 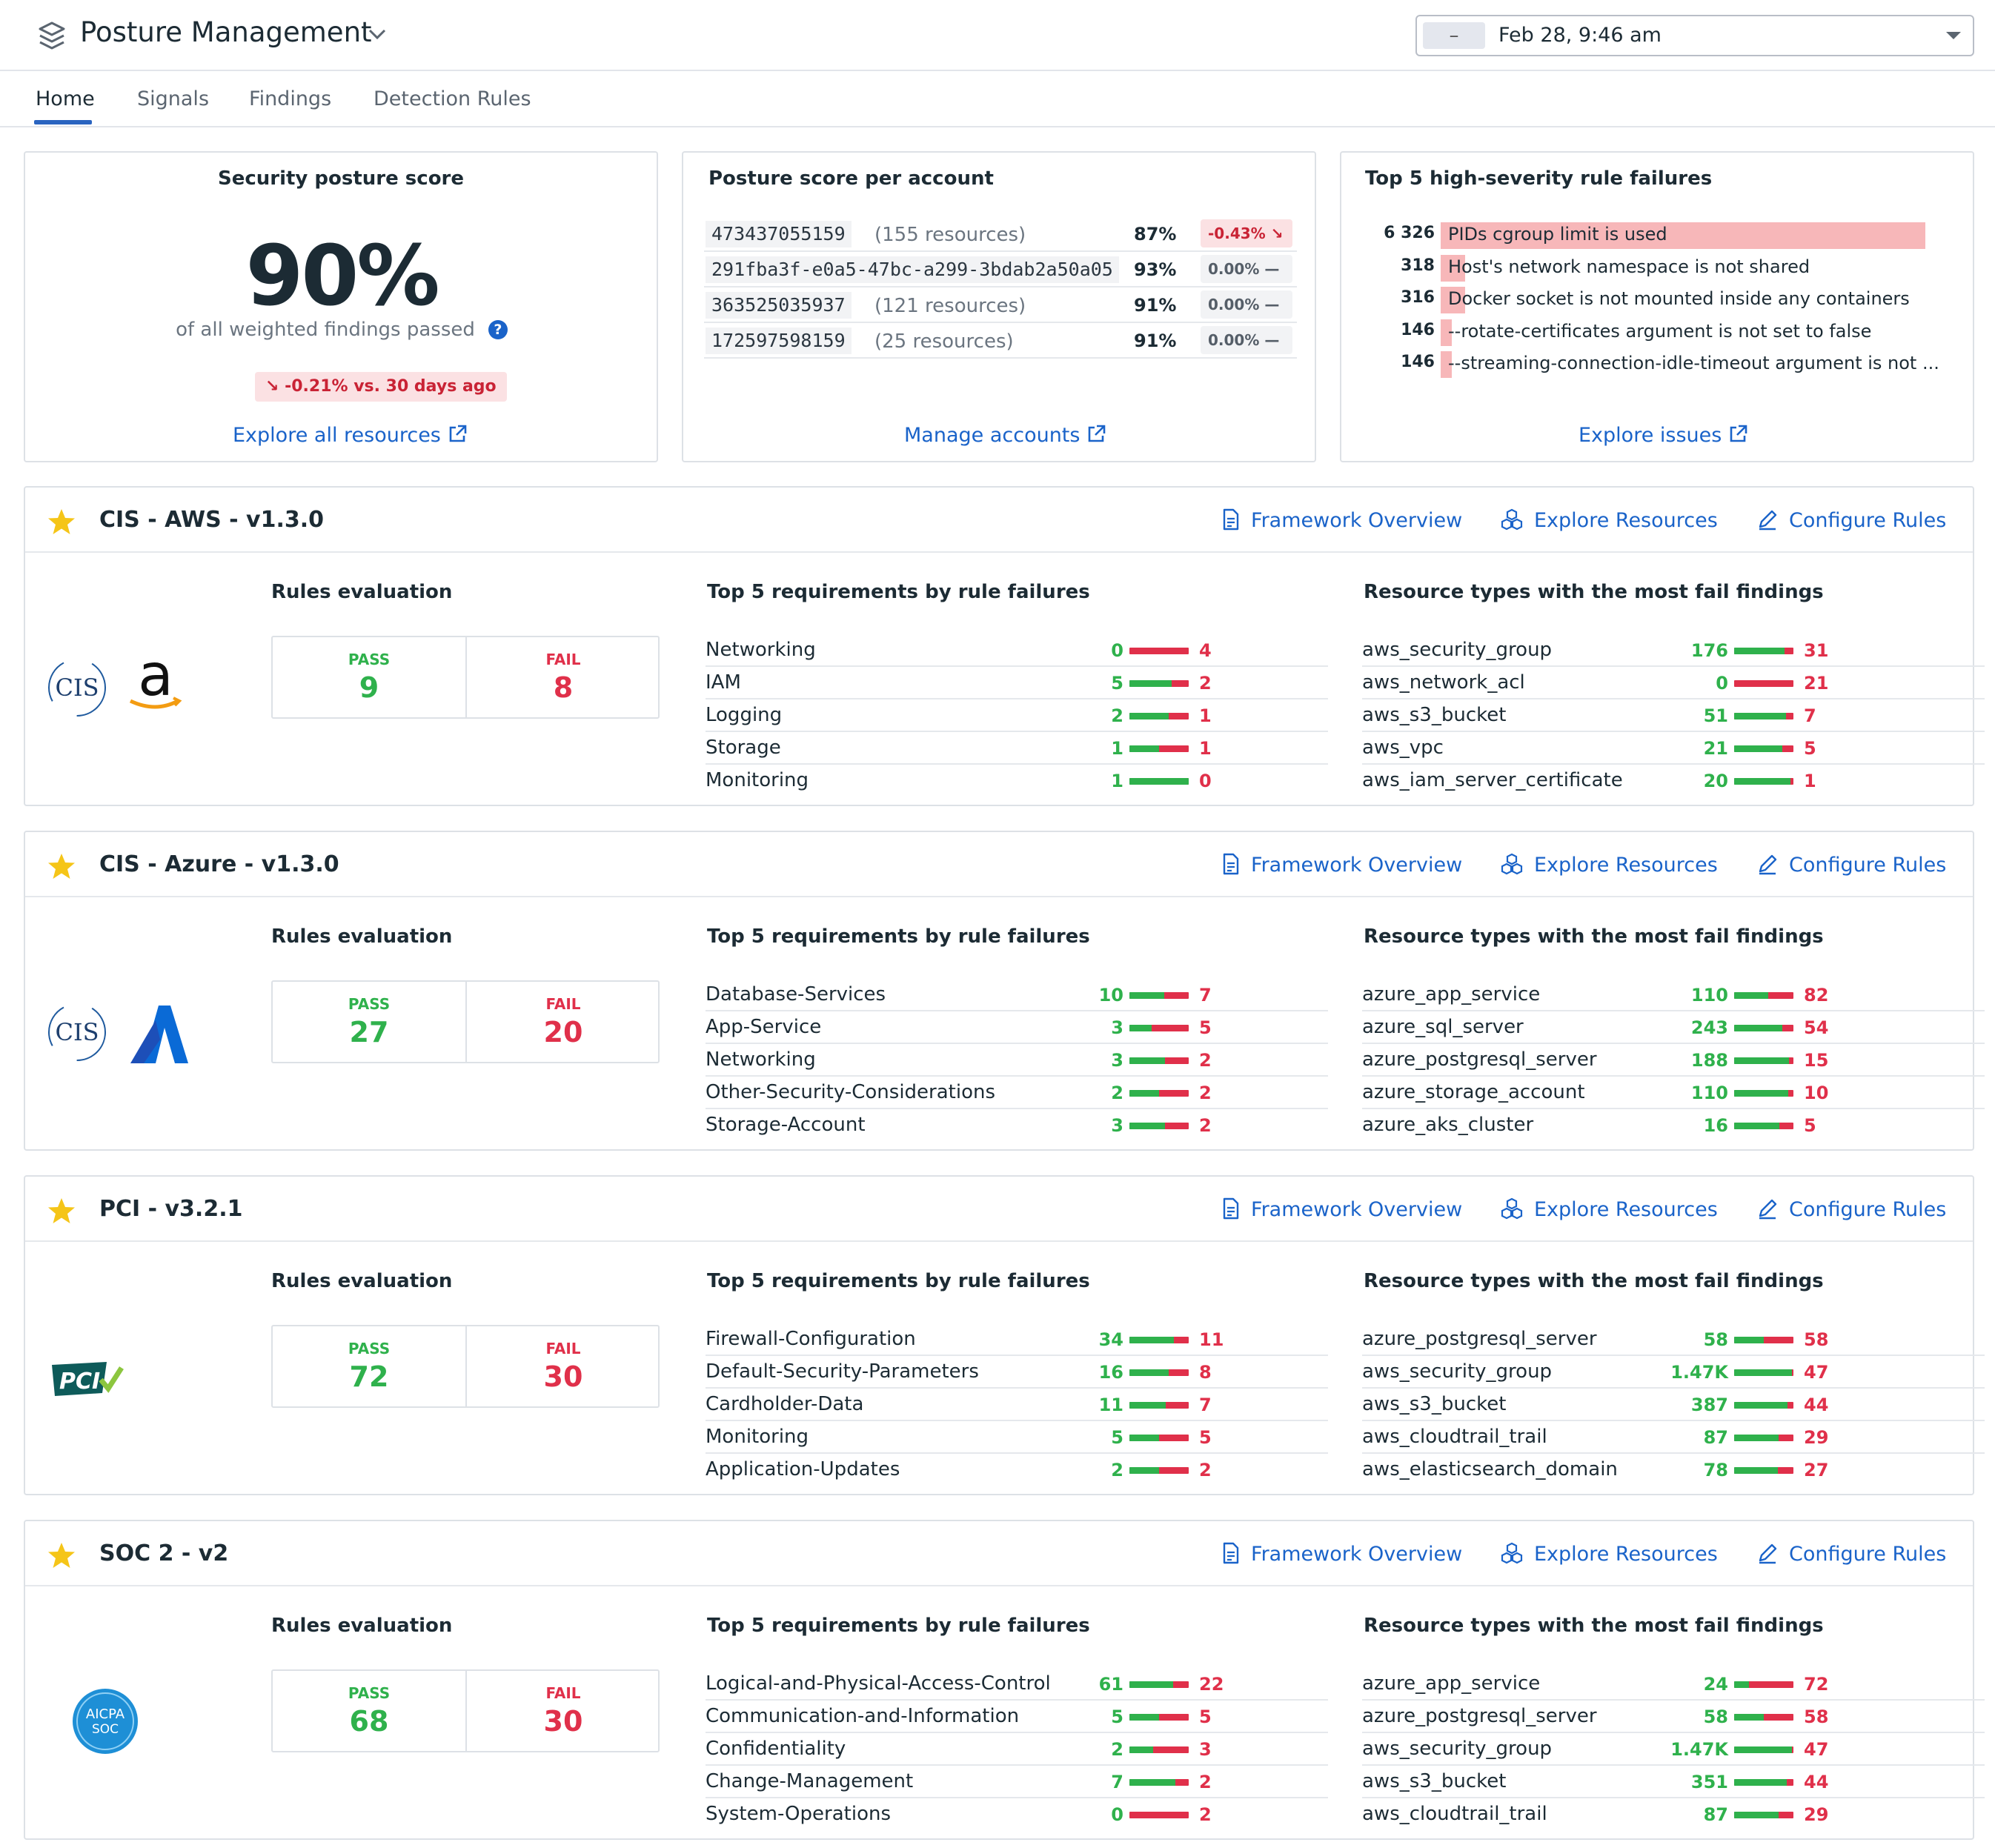 What do you see at coordinates (1017, 1470) in the screenshot?
I see `requirement-row: Application-Updates 2 2` at bounding box center [1017, 1470].